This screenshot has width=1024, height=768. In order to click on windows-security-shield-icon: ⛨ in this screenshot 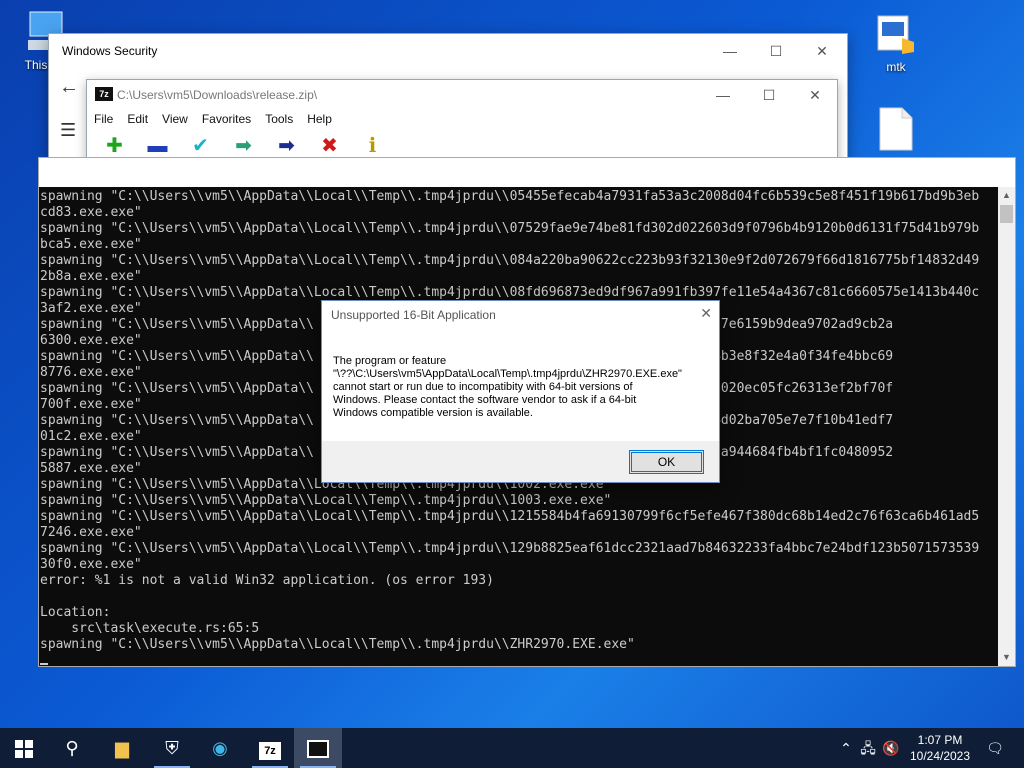, I will do `click(172, 748)`.